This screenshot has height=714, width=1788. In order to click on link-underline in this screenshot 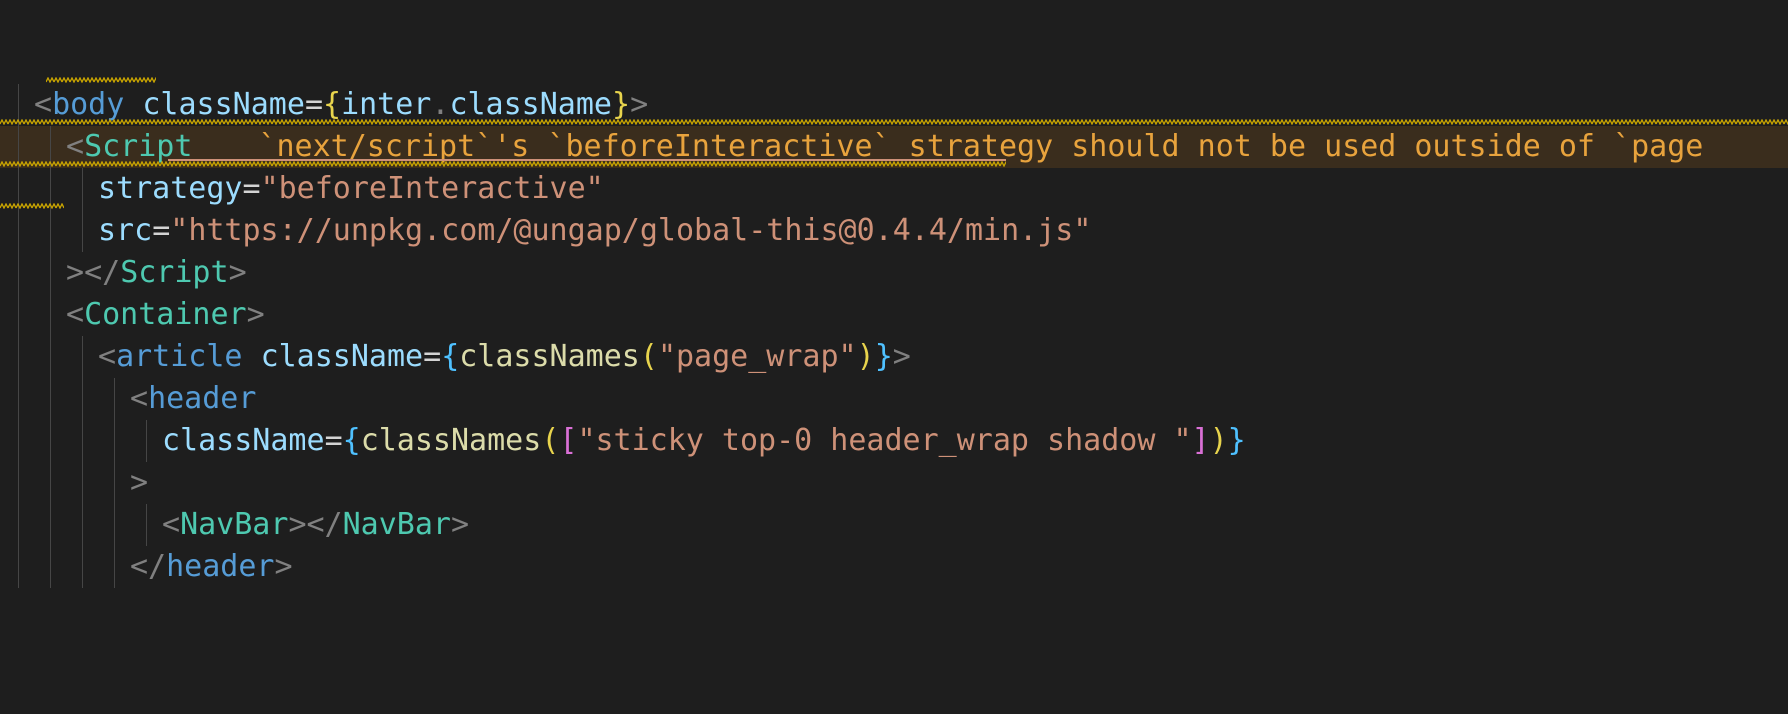, I will do `click(587, 160)`.